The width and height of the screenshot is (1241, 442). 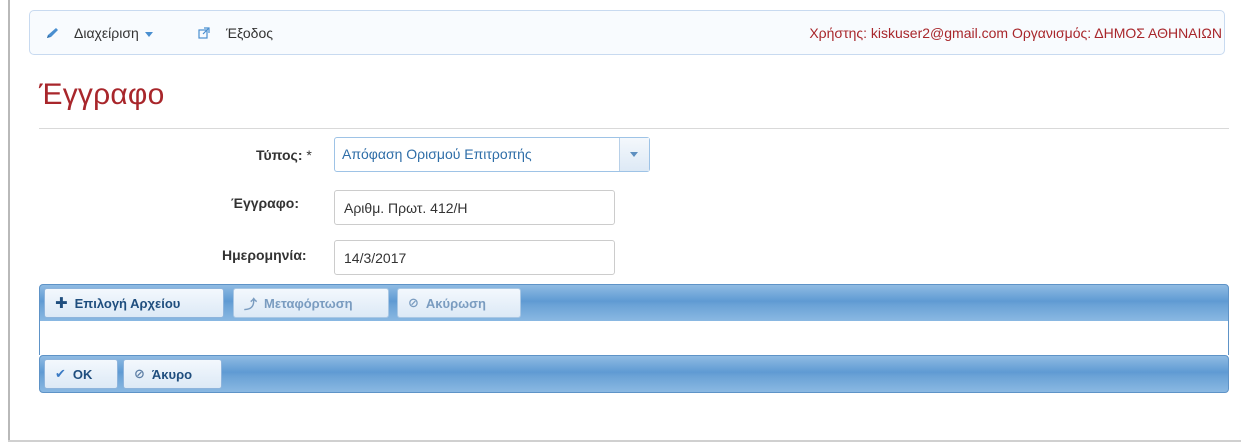 What do you see at coordinates (9, 221) in the screenshot?
I see `left-border` at bounding box center [9, 221].